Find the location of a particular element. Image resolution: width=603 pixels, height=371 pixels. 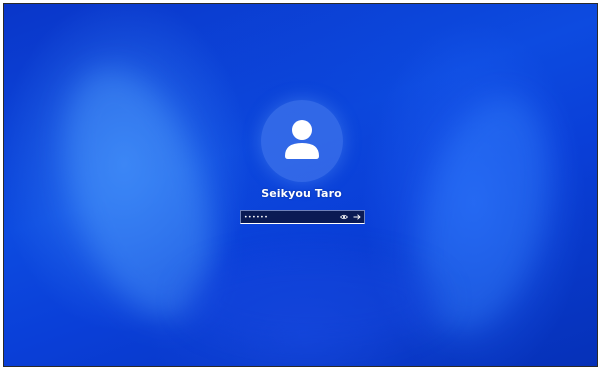

submit-button is located at coordinates (357, 217).